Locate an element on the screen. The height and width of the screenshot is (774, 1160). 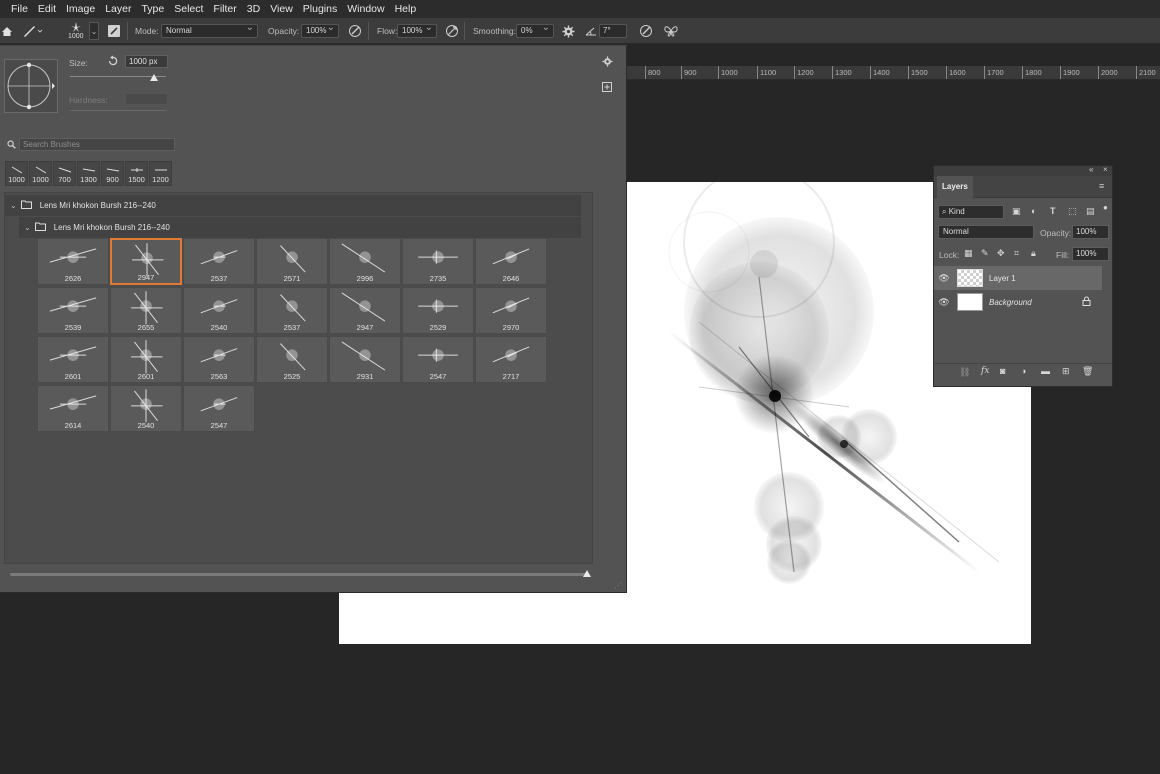
folder-icon: ▬ is located at coordinates (1045, 371).